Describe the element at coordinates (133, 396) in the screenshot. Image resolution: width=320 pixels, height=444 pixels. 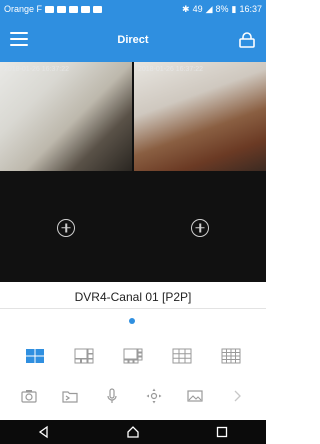
I see `action-toolbar` at that location.